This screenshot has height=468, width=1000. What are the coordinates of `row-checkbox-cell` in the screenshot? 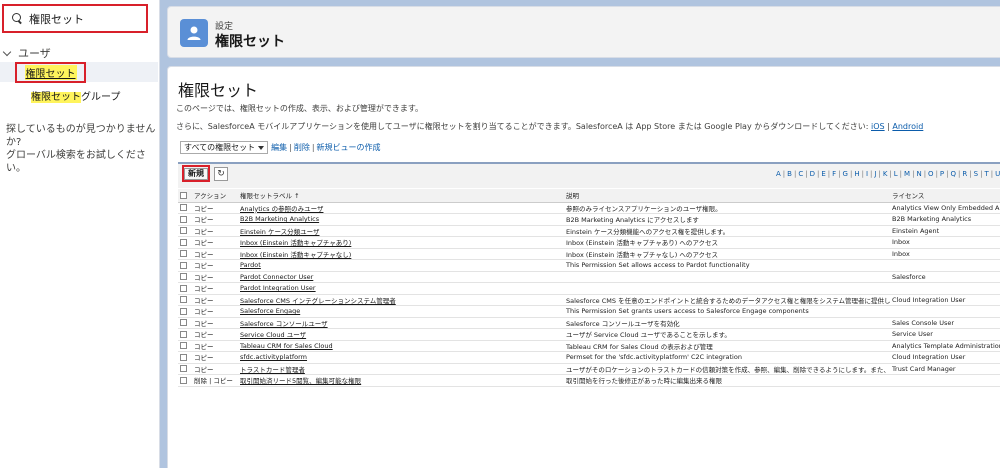 It's located at (185, 208).